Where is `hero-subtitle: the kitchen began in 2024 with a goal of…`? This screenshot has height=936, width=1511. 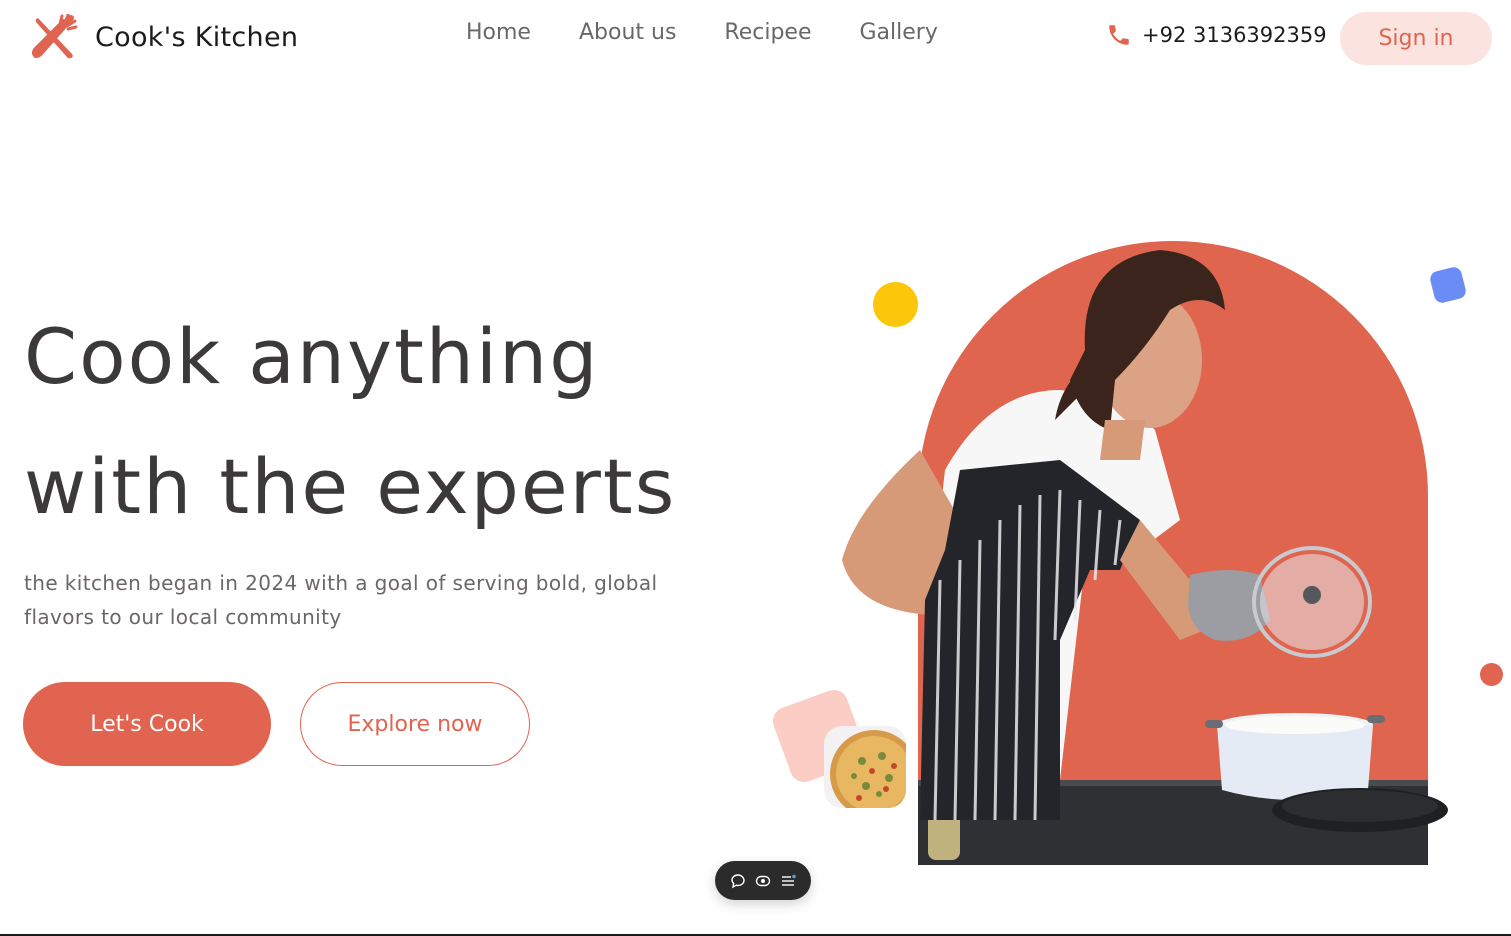
hero-subtitle: the kitchen began in 2024 with a goal of… is located at coordinates (341, 600).